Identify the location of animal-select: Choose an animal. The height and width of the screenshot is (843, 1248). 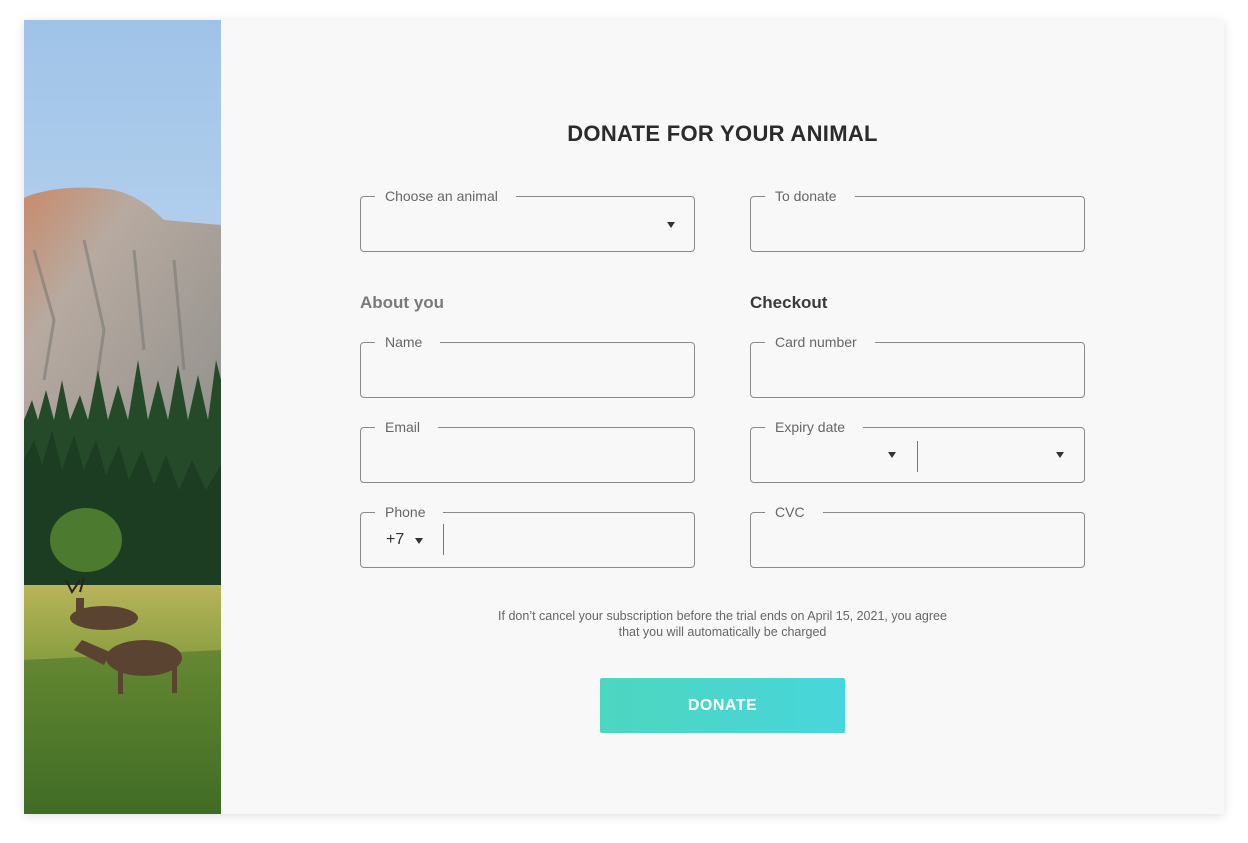
(527, 220).